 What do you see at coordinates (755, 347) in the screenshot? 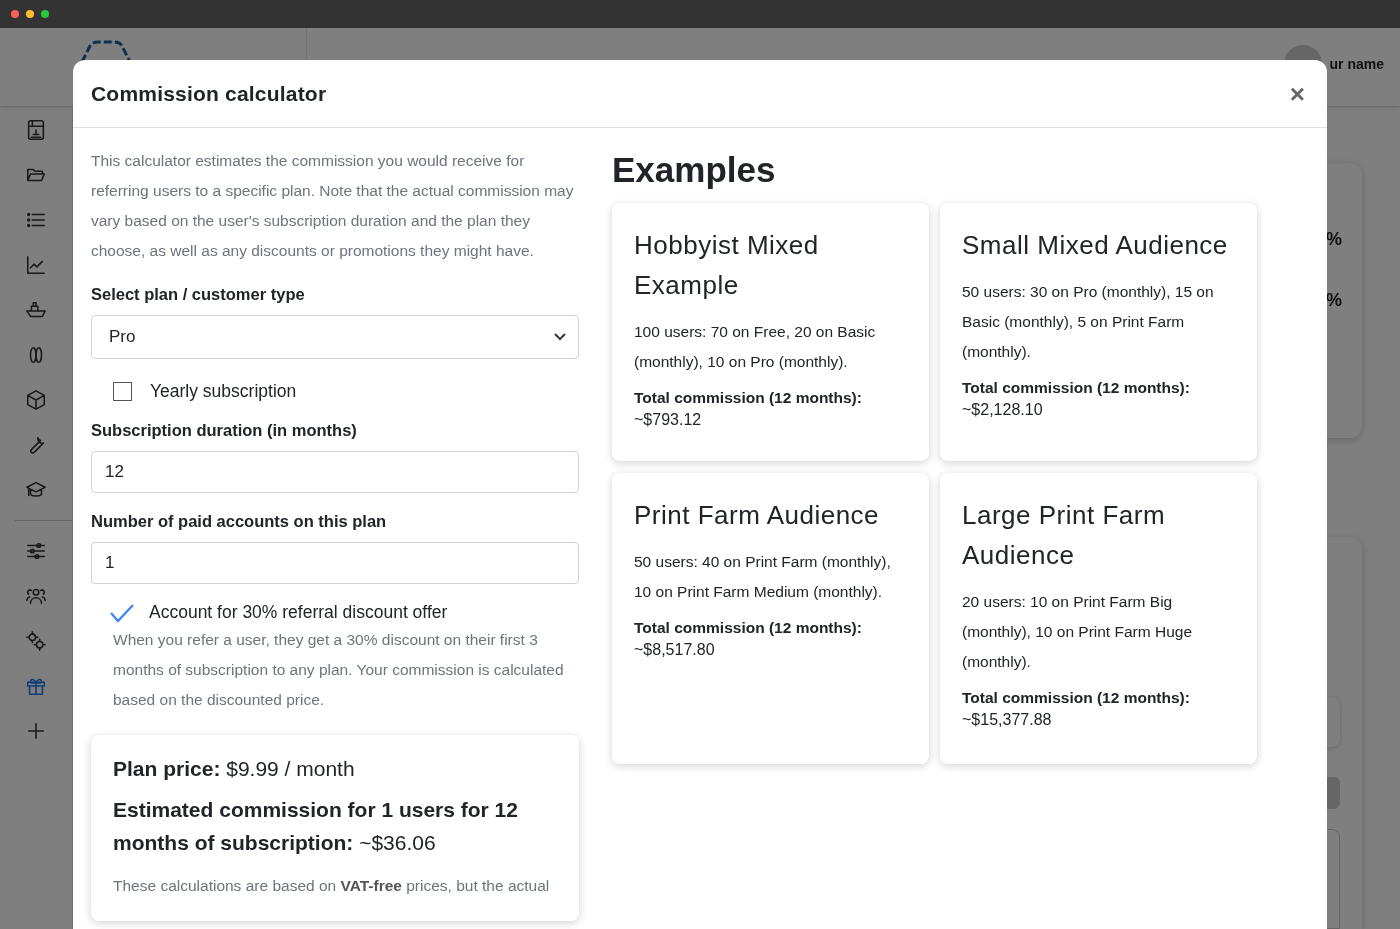
I see `example-description: 100 users: 70 on Free, 20 on Basic (monthly), 10 on Pro (monthly).` at bounding box center [755, 347].